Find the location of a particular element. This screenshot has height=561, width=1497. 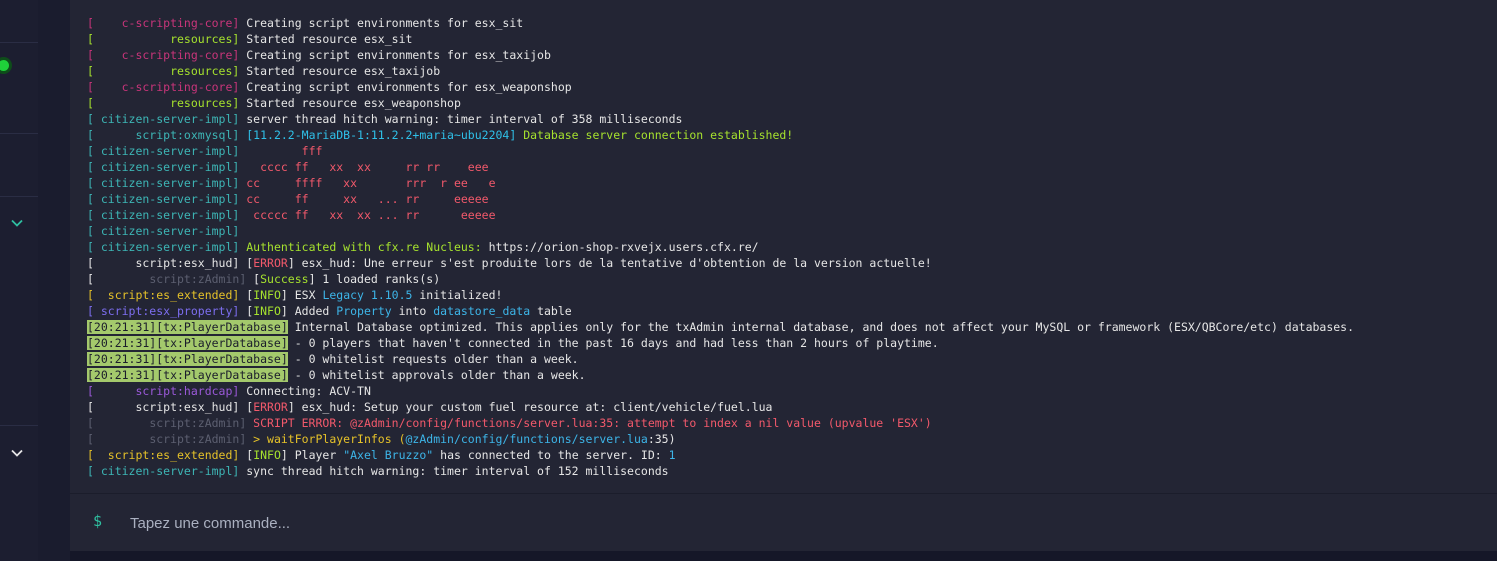

command-bar: $ is located at coordinates (783, 522).